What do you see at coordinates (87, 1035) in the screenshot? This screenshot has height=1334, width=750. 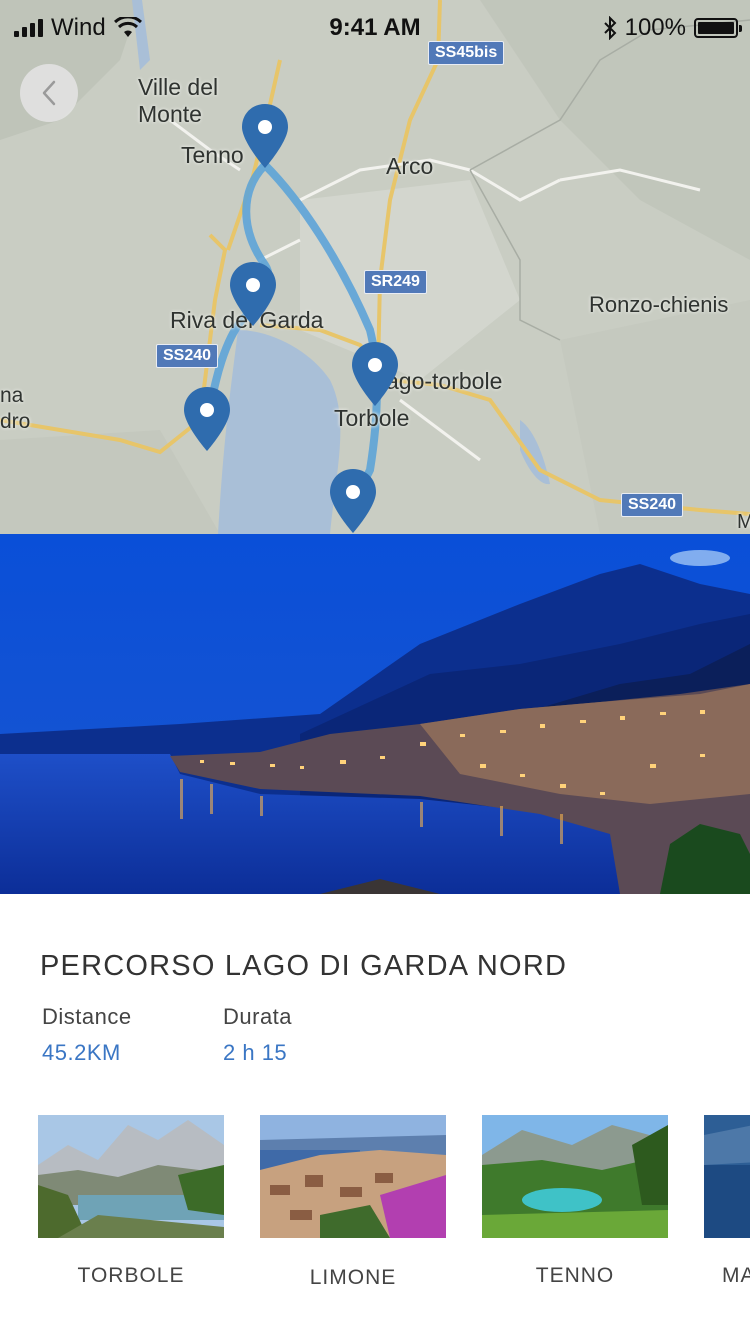 I see `distance-stat: Distance 45.2KM` at bounding box center [87, 1035].